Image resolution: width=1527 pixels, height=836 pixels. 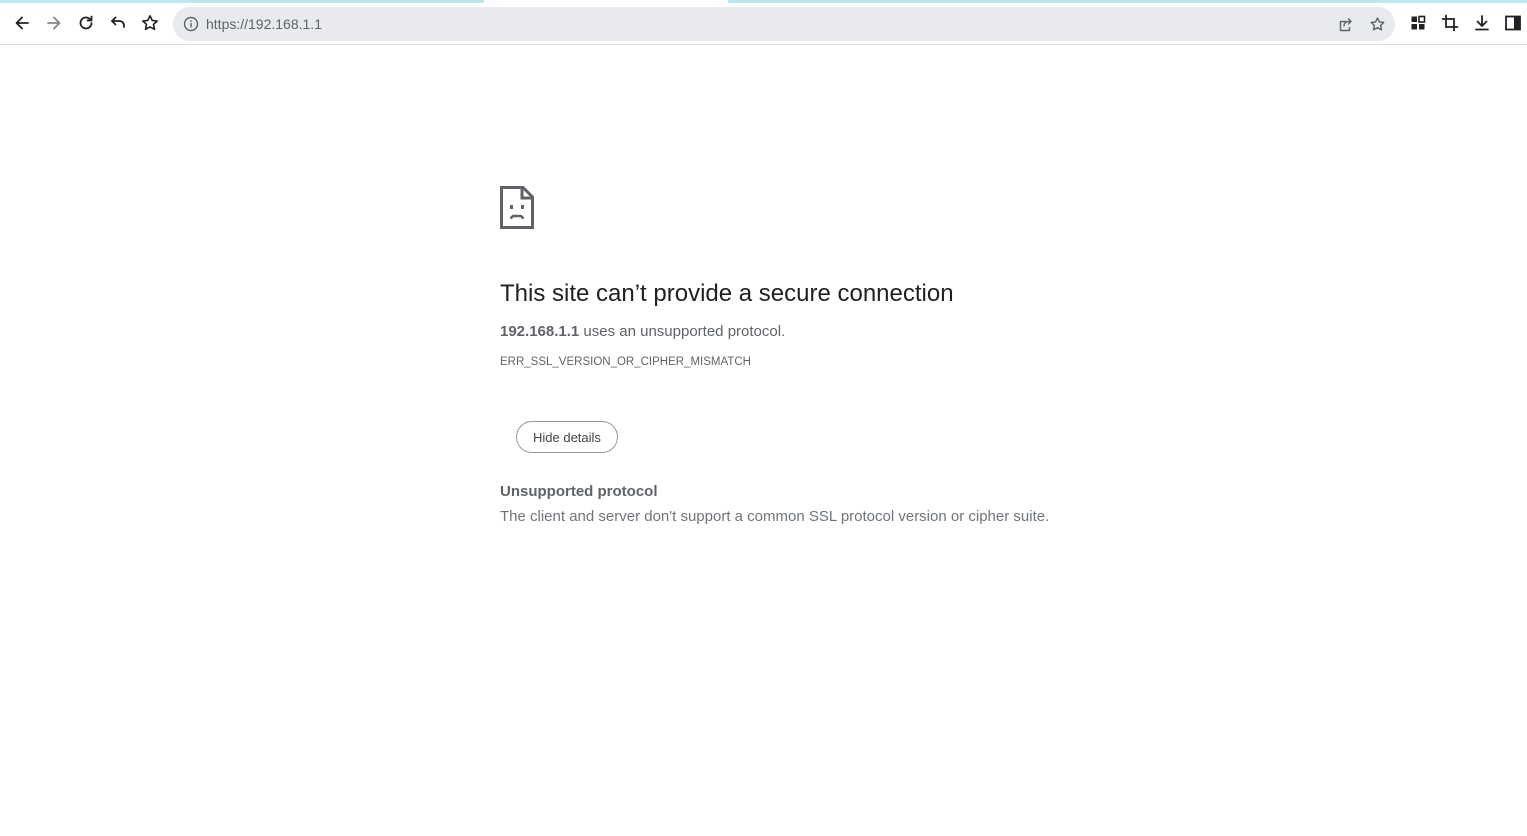 I want to click on site-info-button, so click(x=191, y=24).